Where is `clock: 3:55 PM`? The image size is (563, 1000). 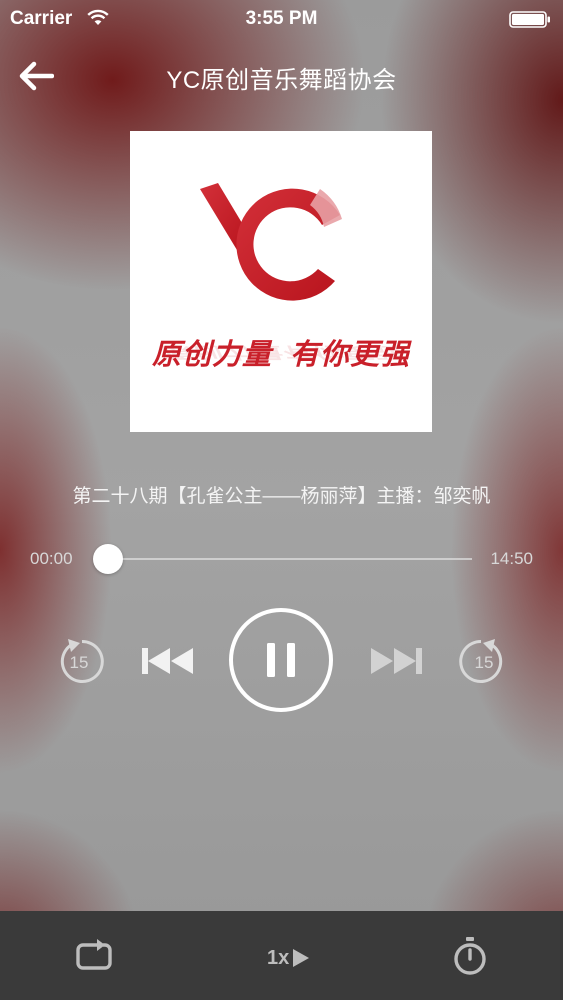 clock: 3:55 PM is located at coordinates (281, 18).